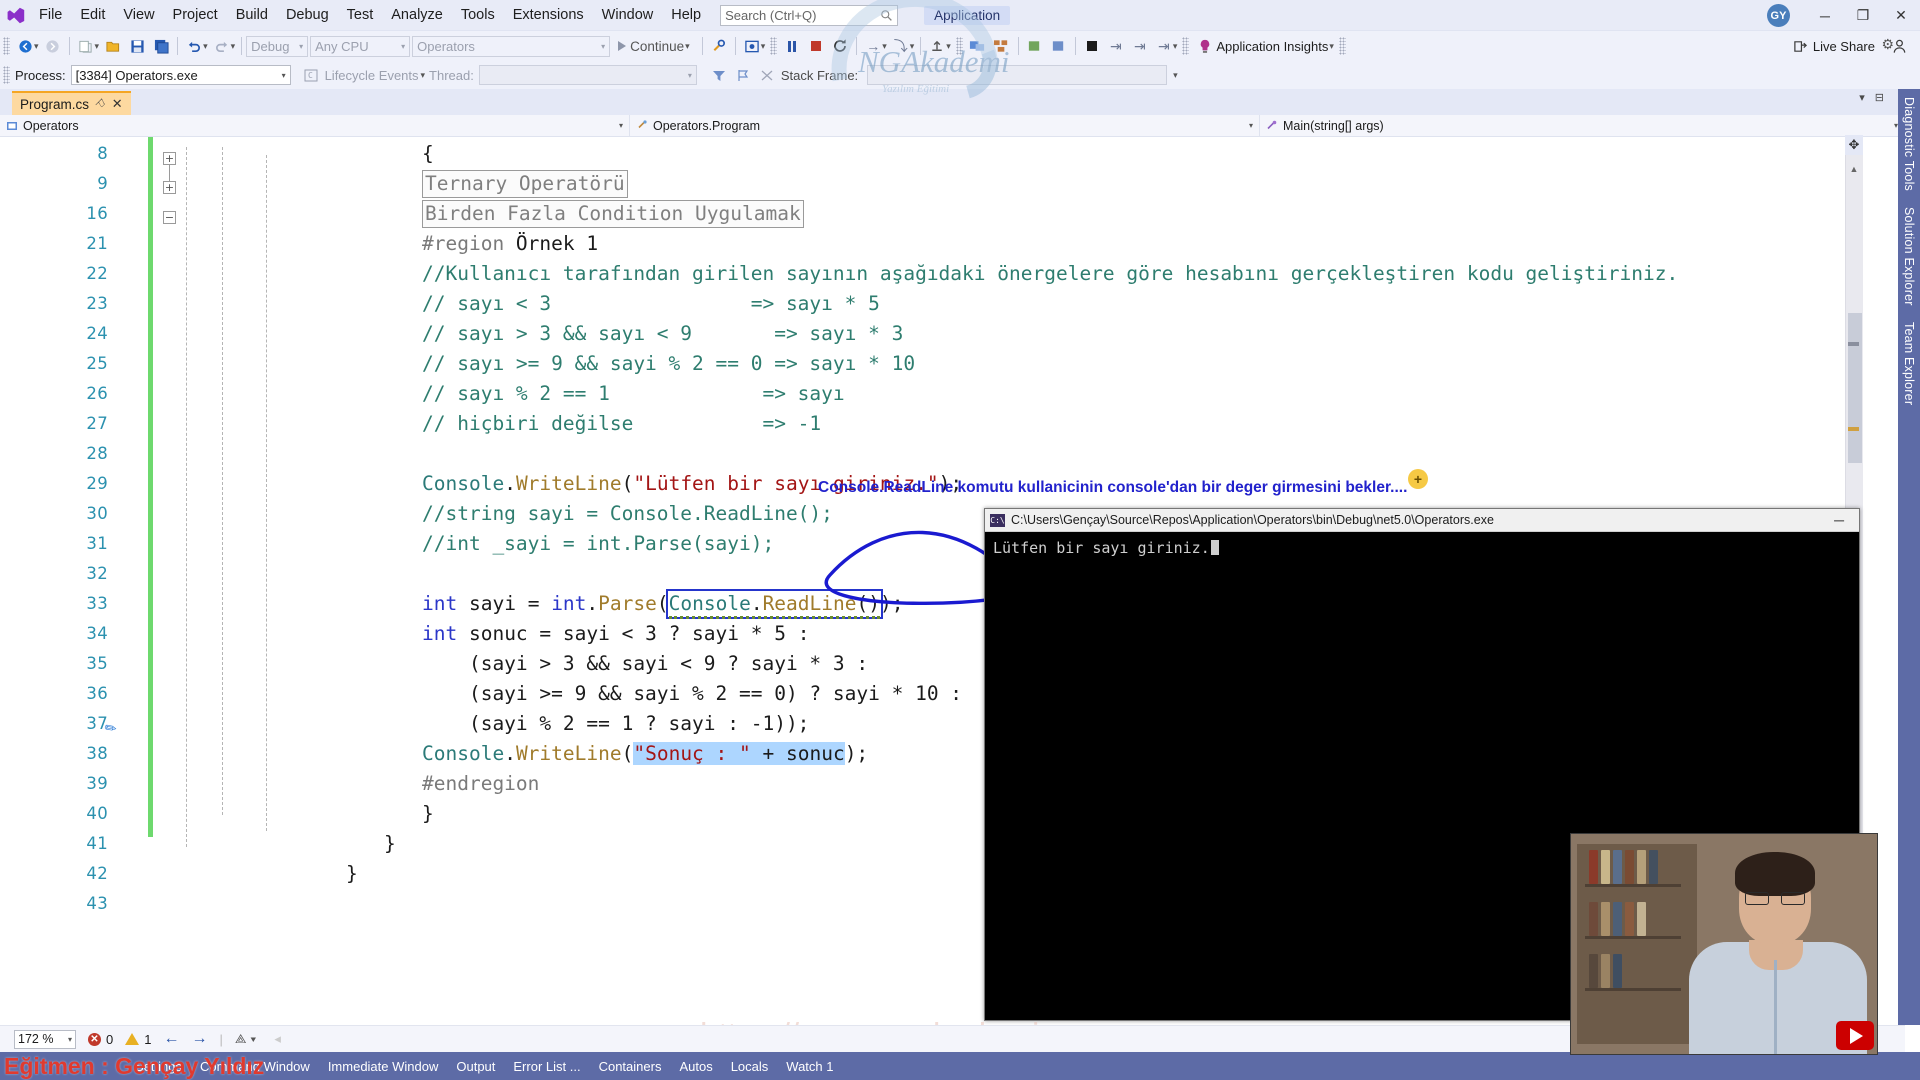  Describe the element at coordinates (1863, 15) in the screenshot. I see `maximize-button: ❐` at that location.